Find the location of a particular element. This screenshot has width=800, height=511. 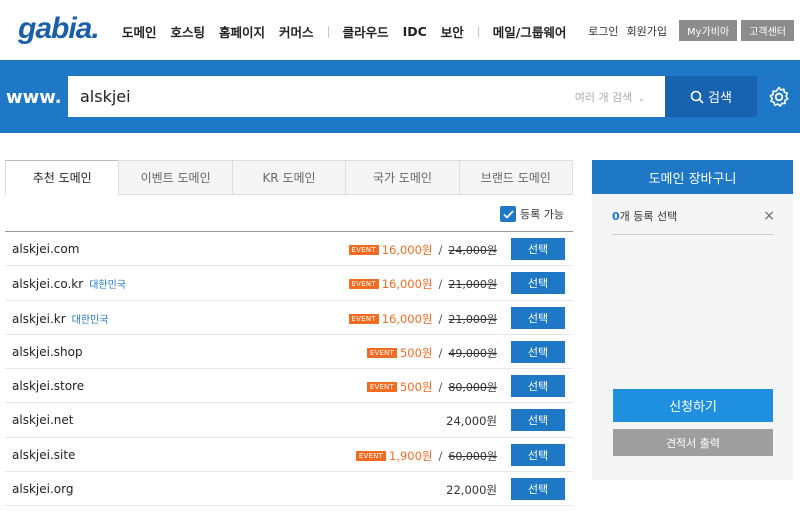

mygabia-button: My가비아 is located at coordinates (708, 30).